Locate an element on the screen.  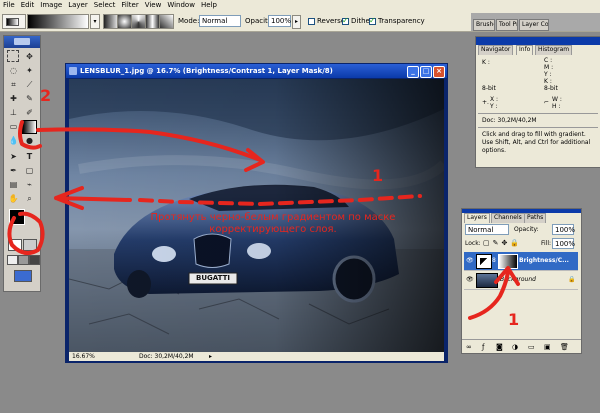
type-tool-icon: T is located at coordinates (29, 156).